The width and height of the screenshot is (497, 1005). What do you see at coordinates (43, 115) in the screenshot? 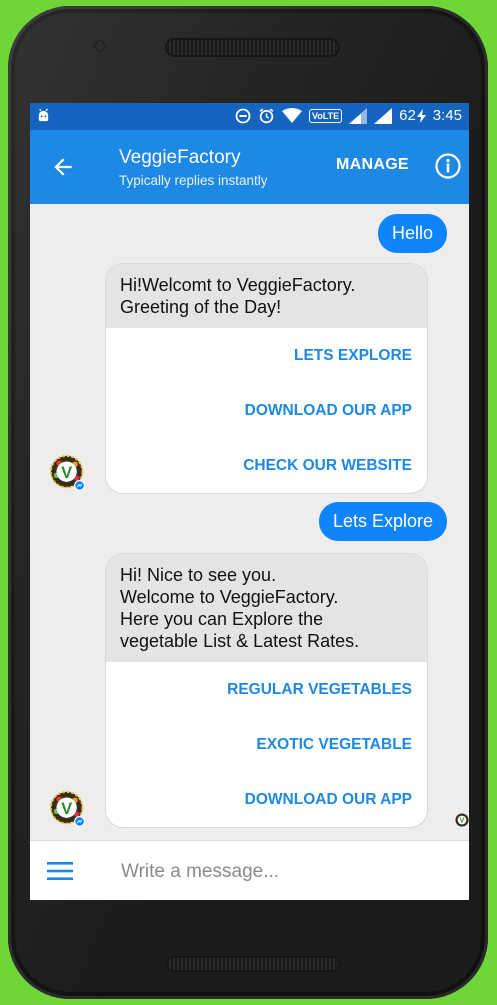
I see `android-icon` at bounding box center [43, 115].